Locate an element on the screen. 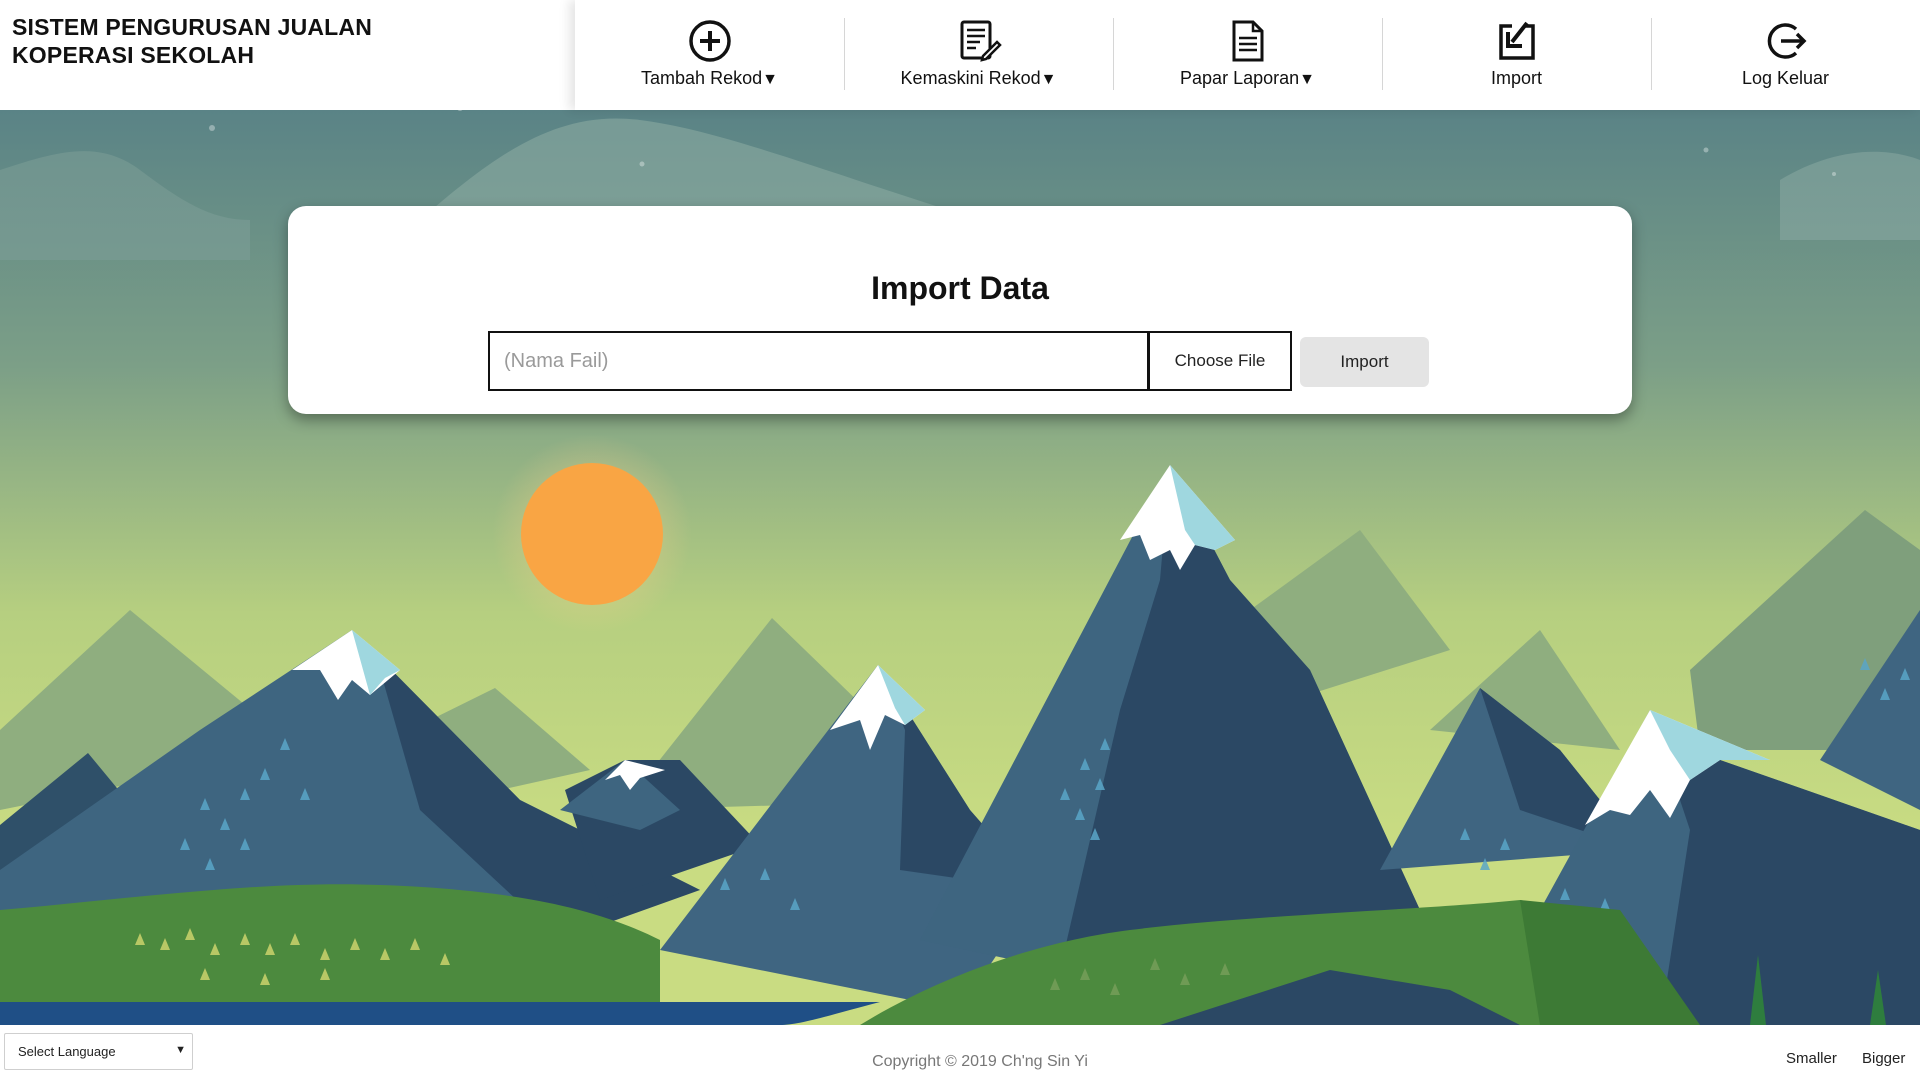 The height and width of the screenshot is (1080, 1920). add-circle-icon is located at coordinates (710, 41).